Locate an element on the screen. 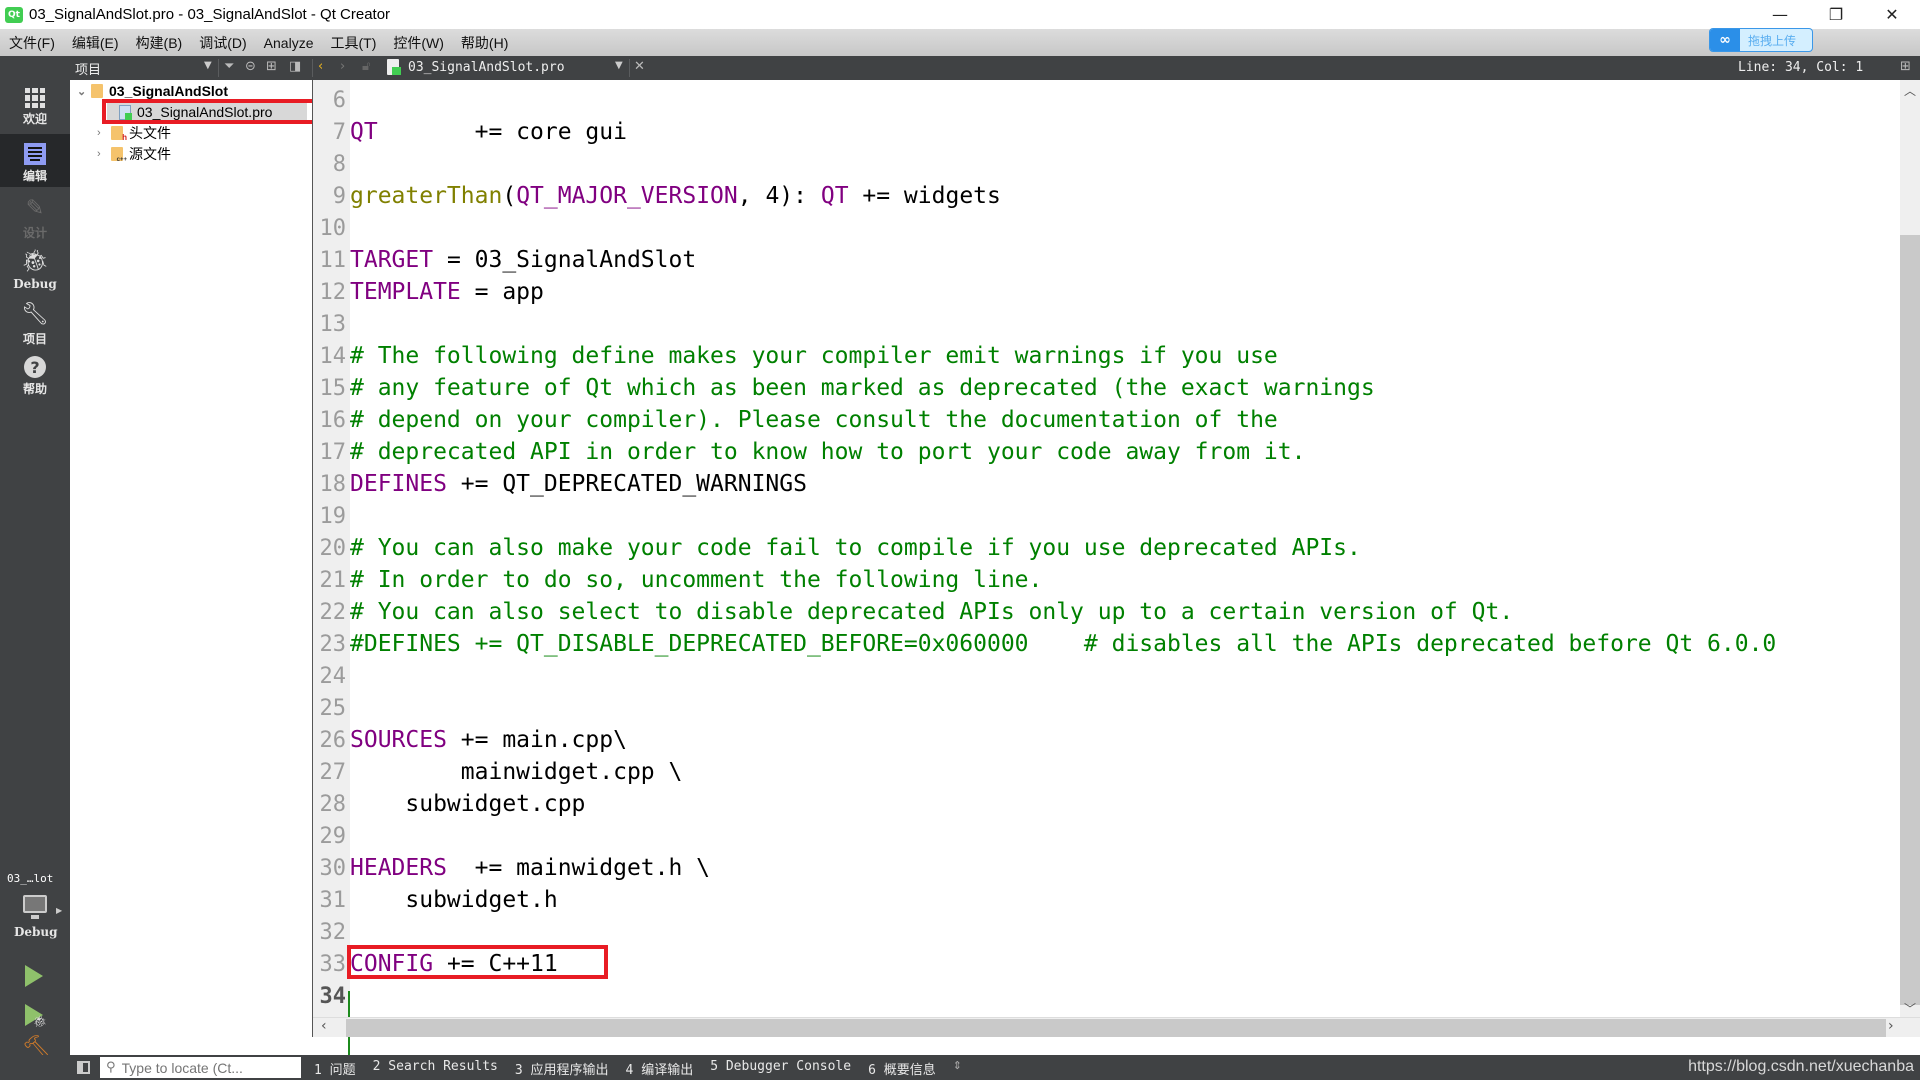 The height and width of the screenshot is (1080, 1920). code-line: 24 is located at coordinates (1093, 676).